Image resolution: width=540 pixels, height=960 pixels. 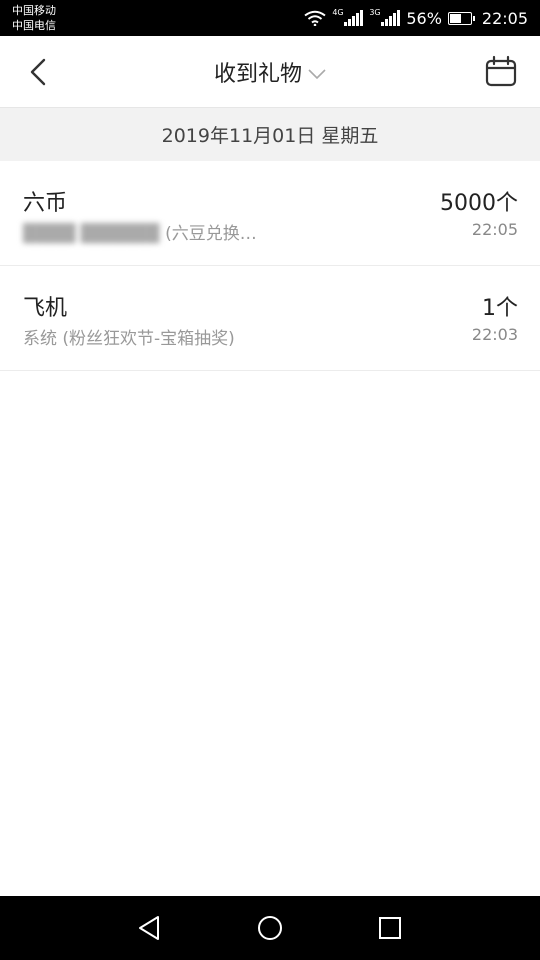 What do you see at coordinates (129, 339) in the screenshot?
I see `gift-source: 系统 (粉丝狂欢节-宝箱抽奖)` at bounding box center [129, 339].